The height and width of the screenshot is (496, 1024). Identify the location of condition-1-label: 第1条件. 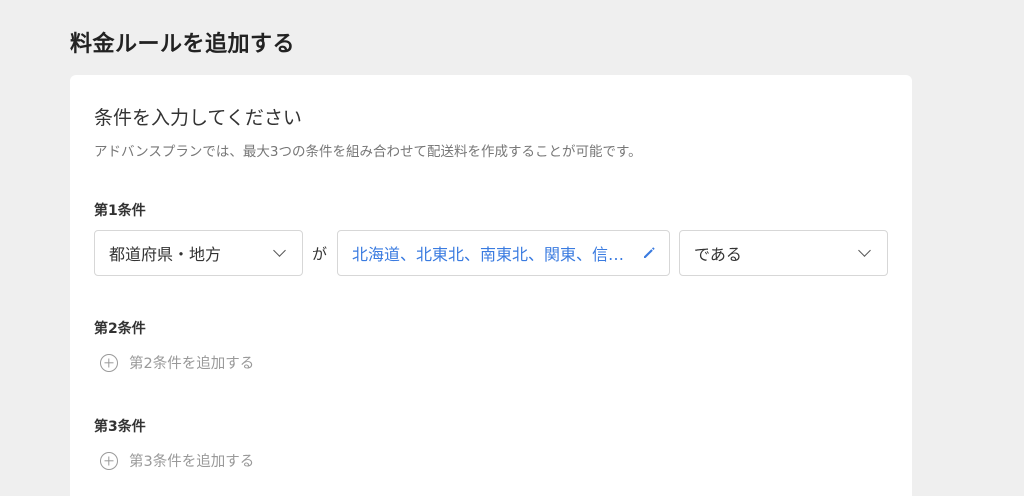
(120, 211).